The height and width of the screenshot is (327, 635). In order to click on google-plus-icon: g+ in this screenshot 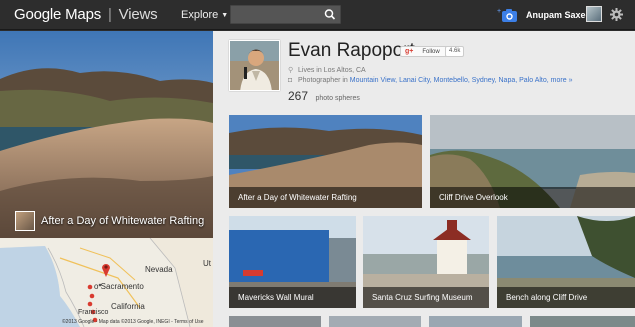, I will do `click(409, 51)`.